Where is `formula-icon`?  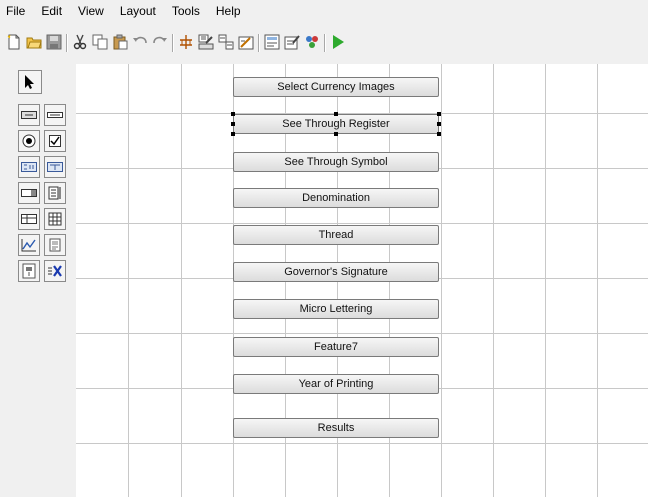 formula-icon is located at coordinates (55, 271).